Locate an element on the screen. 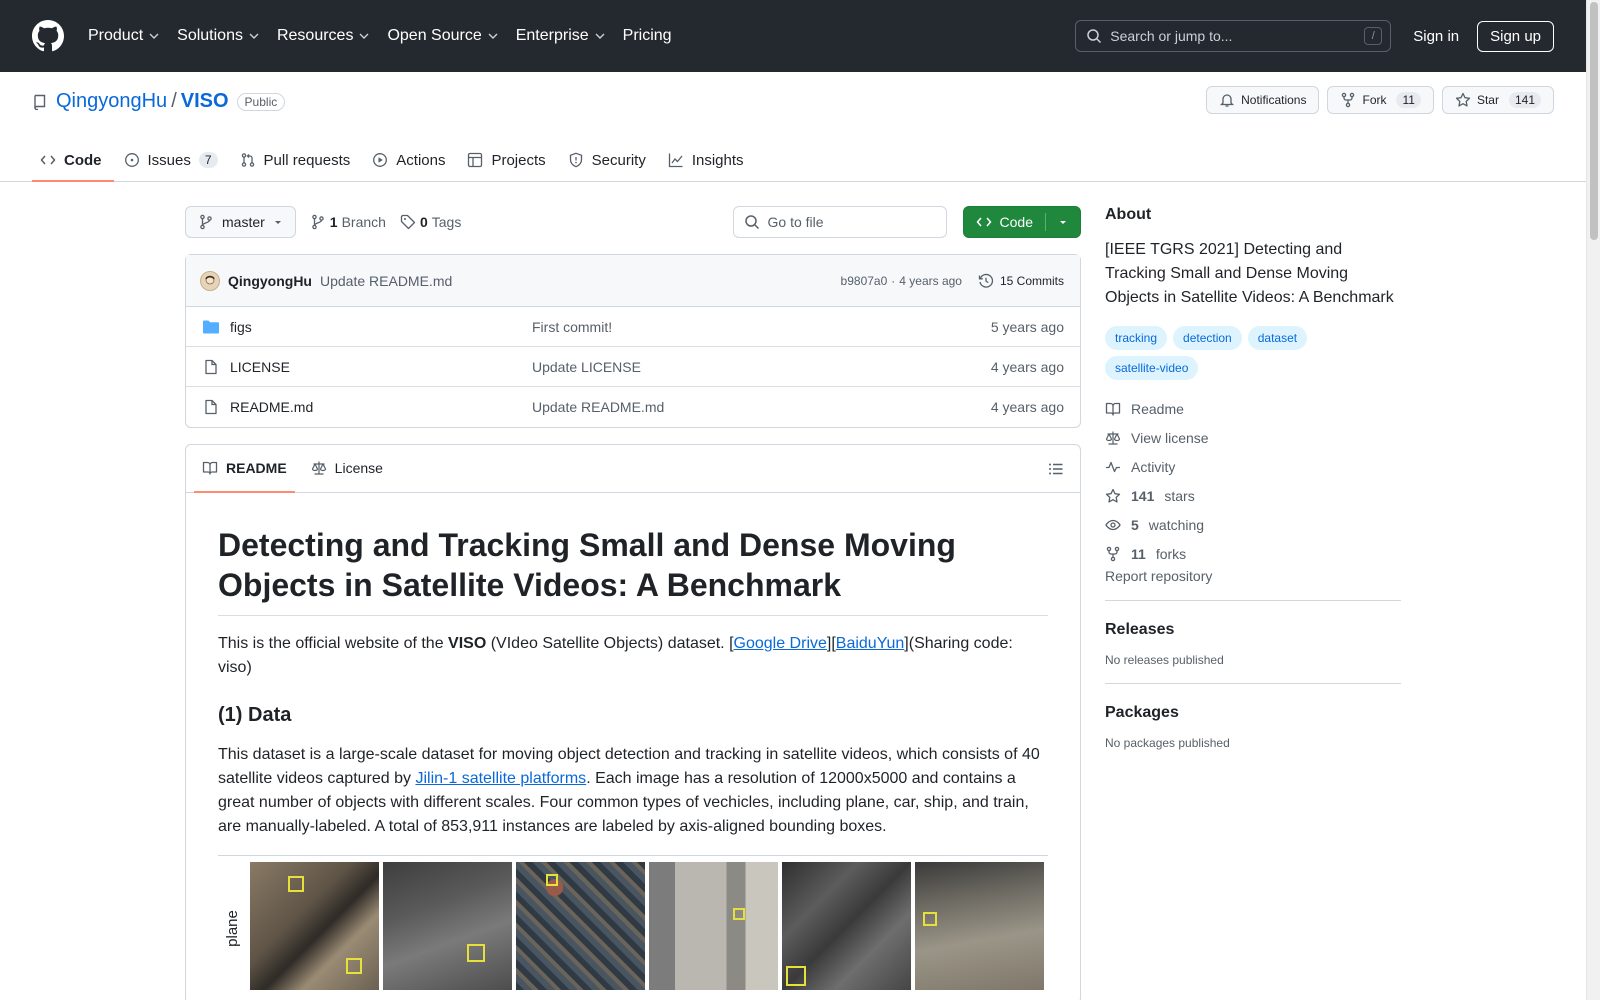 The height and width of the screenshot is (1000, 1600). sign-up-button: Sign up is located at coordinates (1515, 36).